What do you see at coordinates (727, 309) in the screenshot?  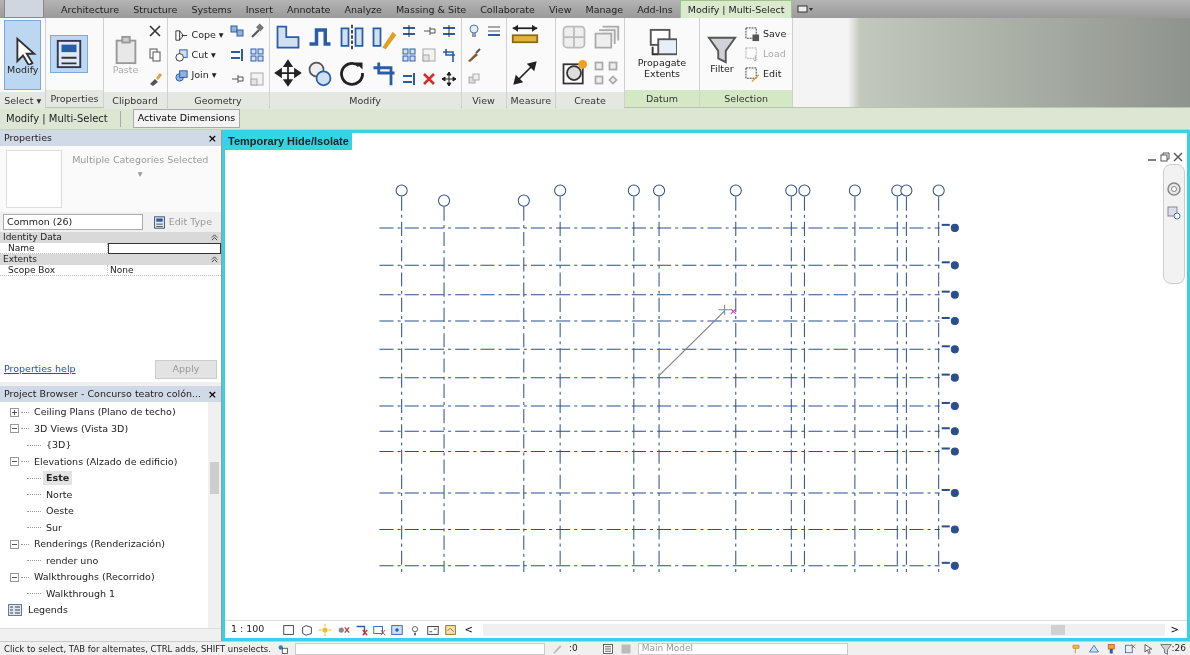 I see `crosshair-cursor-icon` at bounding box center [727, 309].